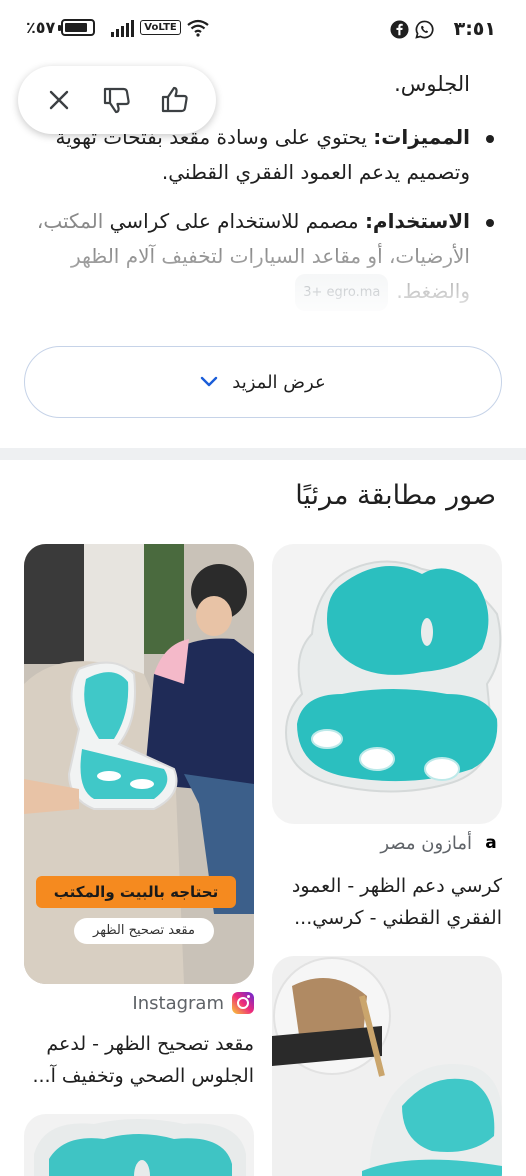 The height and width of the screenshot is (1176, 526). Describe the element at coordinates (412, 29) in the screenshot. I see `notification-icons` at that location.